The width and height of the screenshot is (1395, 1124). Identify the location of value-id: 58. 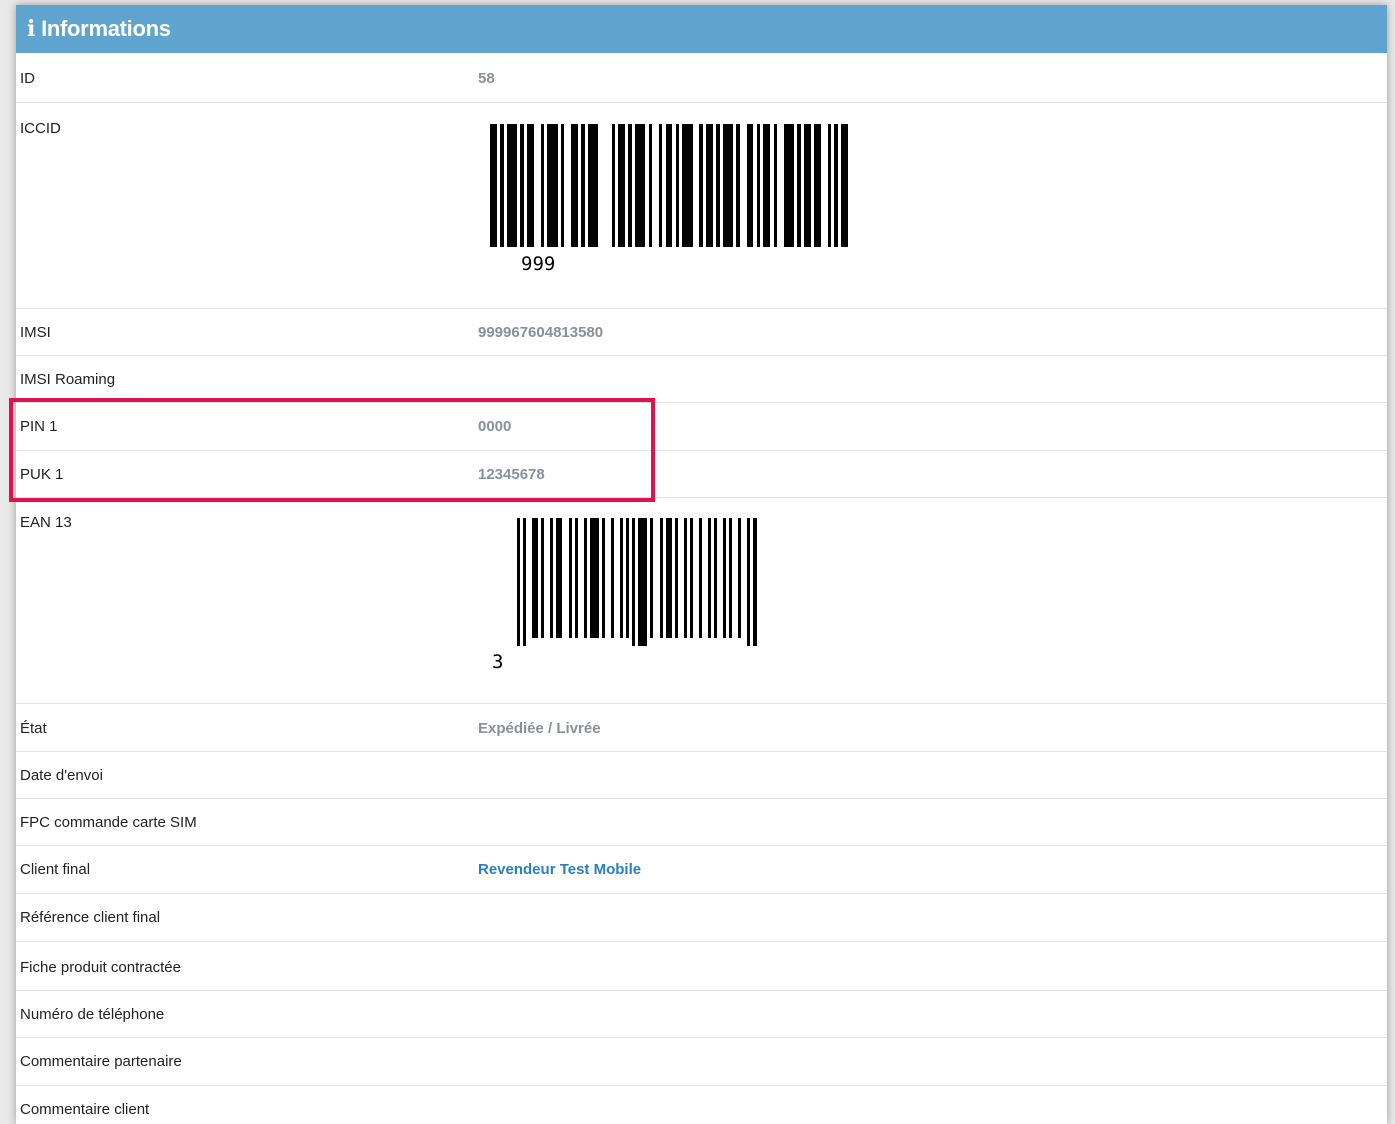
(486, 78).